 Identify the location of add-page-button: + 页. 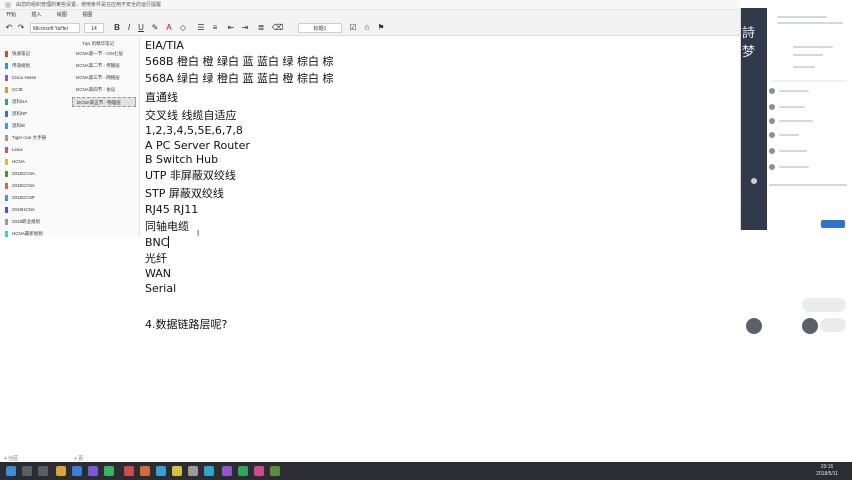
(78, 458).